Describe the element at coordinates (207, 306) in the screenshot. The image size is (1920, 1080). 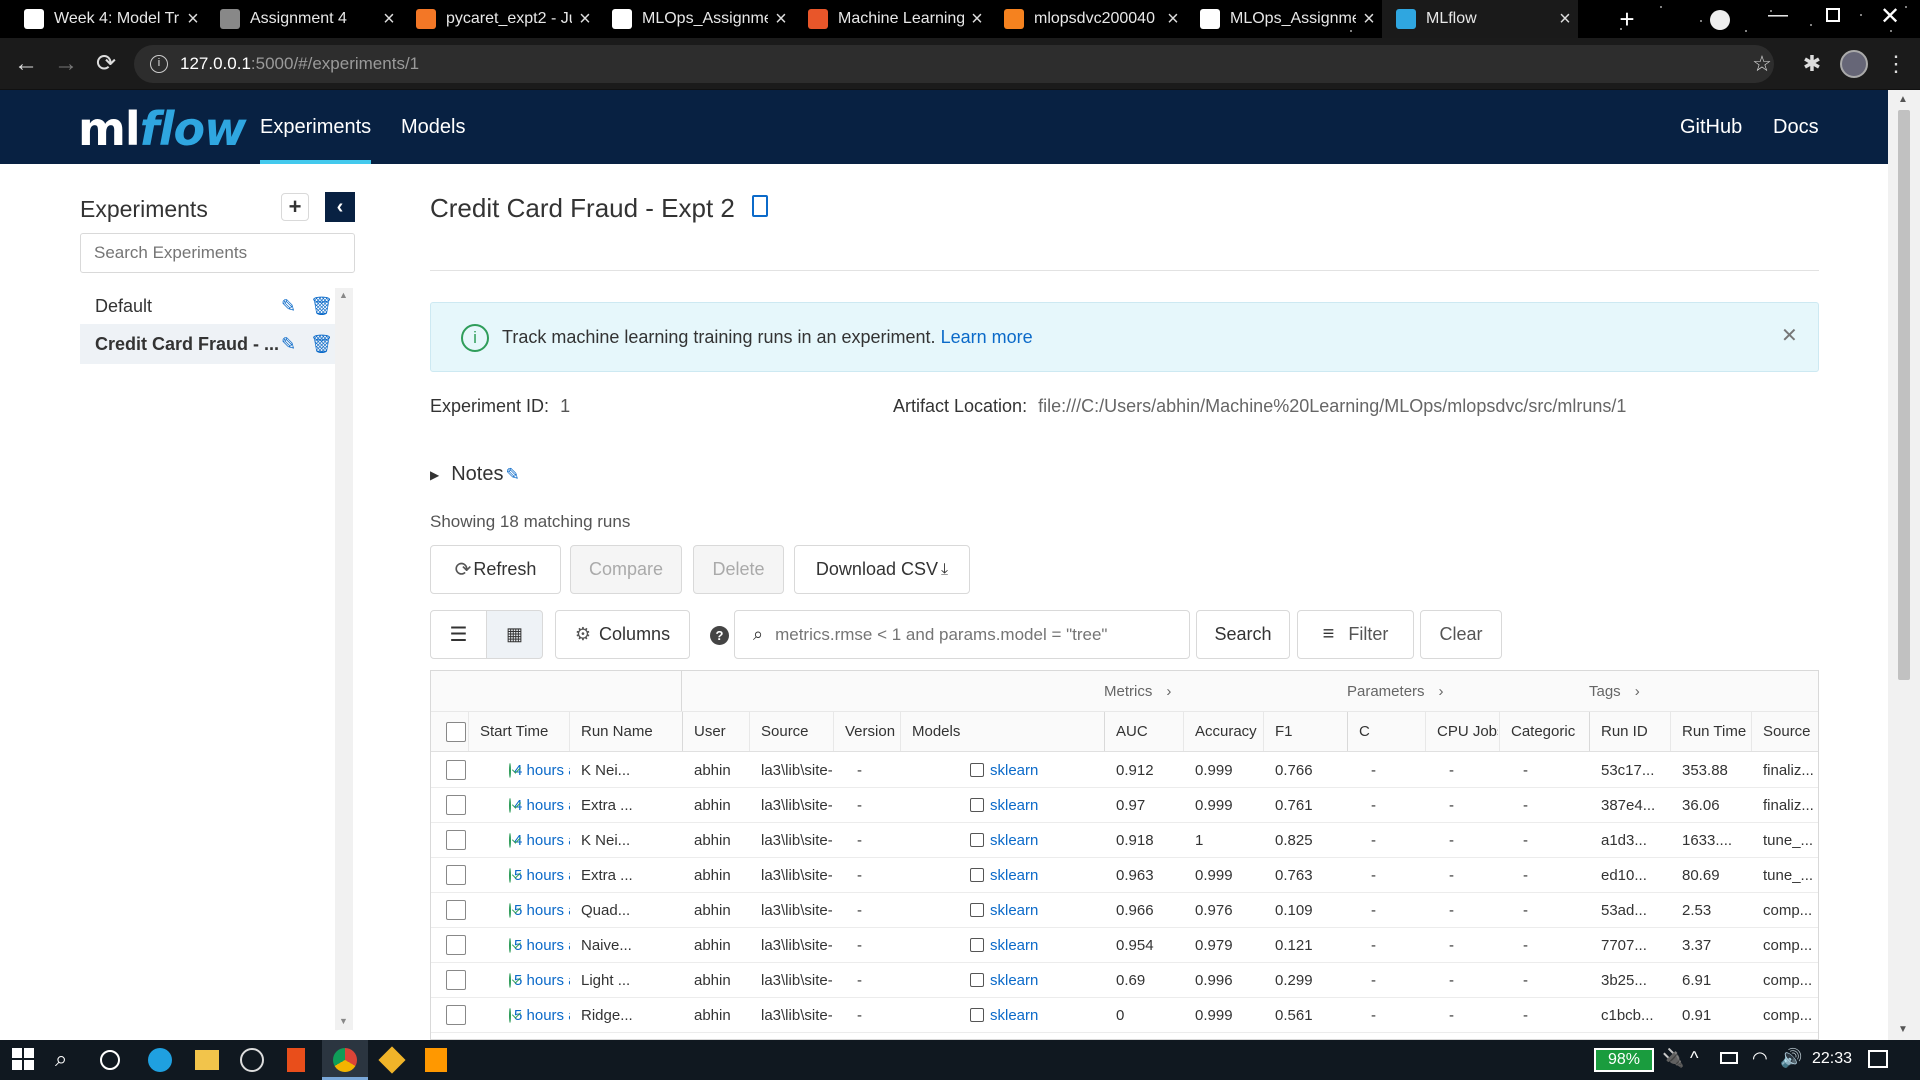
I see `sidebar-item-default: Default ✎ 🗑` at that location.